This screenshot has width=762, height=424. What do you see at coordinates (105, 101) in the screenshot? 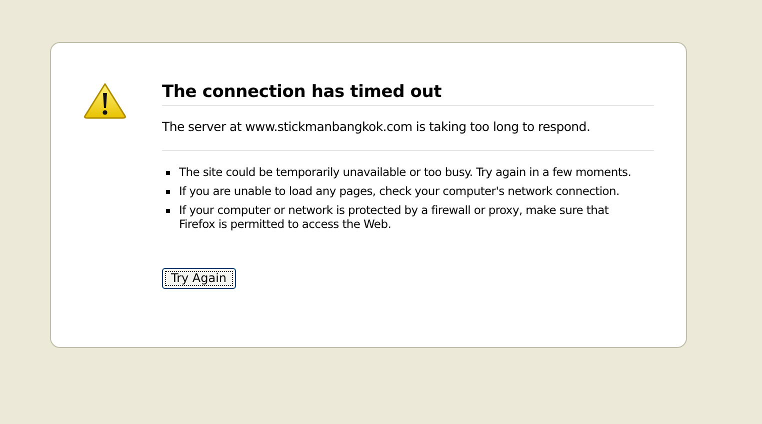
I see `warning-icon` at bounding box center [105, 101].